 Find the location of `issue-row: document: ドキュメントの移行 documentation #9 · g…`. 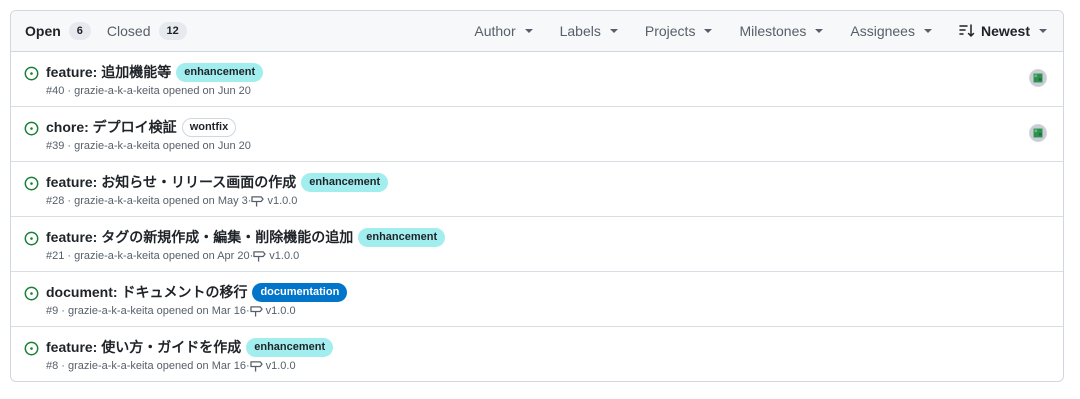

issue-row: document: ドキュメントの移行 documentation #9 · g… is located at coordinates (537, 299).